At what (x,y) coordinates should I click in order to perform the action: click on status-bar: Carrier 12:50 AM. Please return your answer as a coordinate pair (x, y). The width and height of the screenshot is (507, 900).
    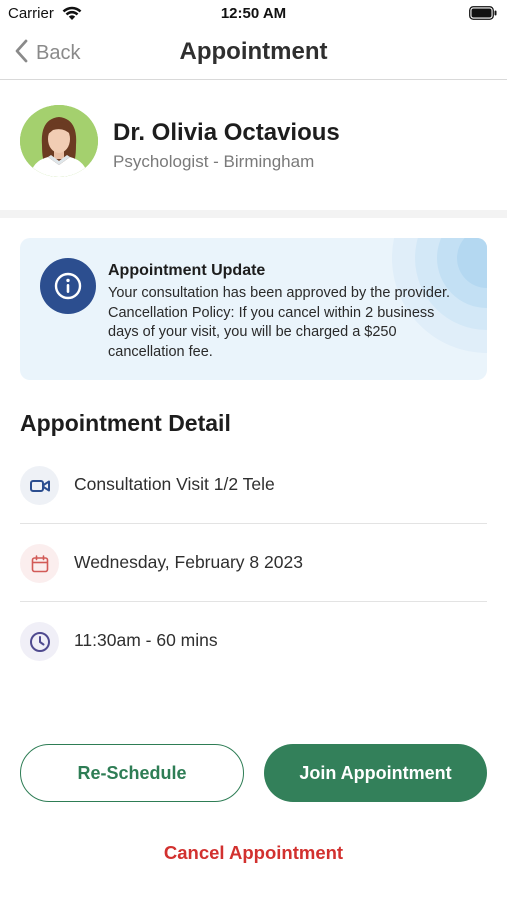
    Looking at the image, I should click on (253, 14).